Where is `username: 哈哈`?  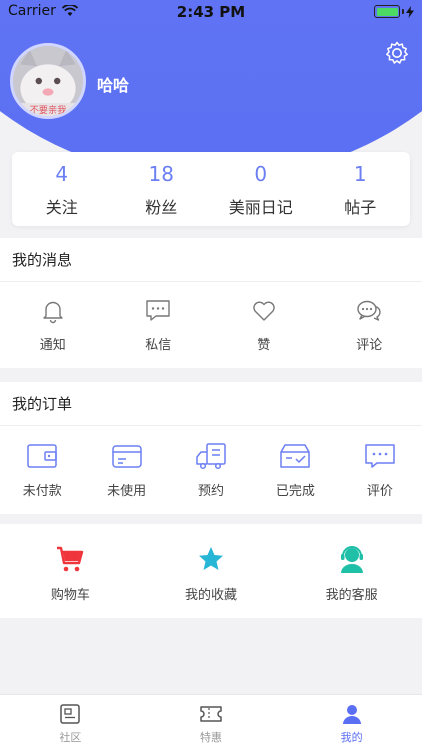 username: 哈哈 is located at coordinates (113, 84).